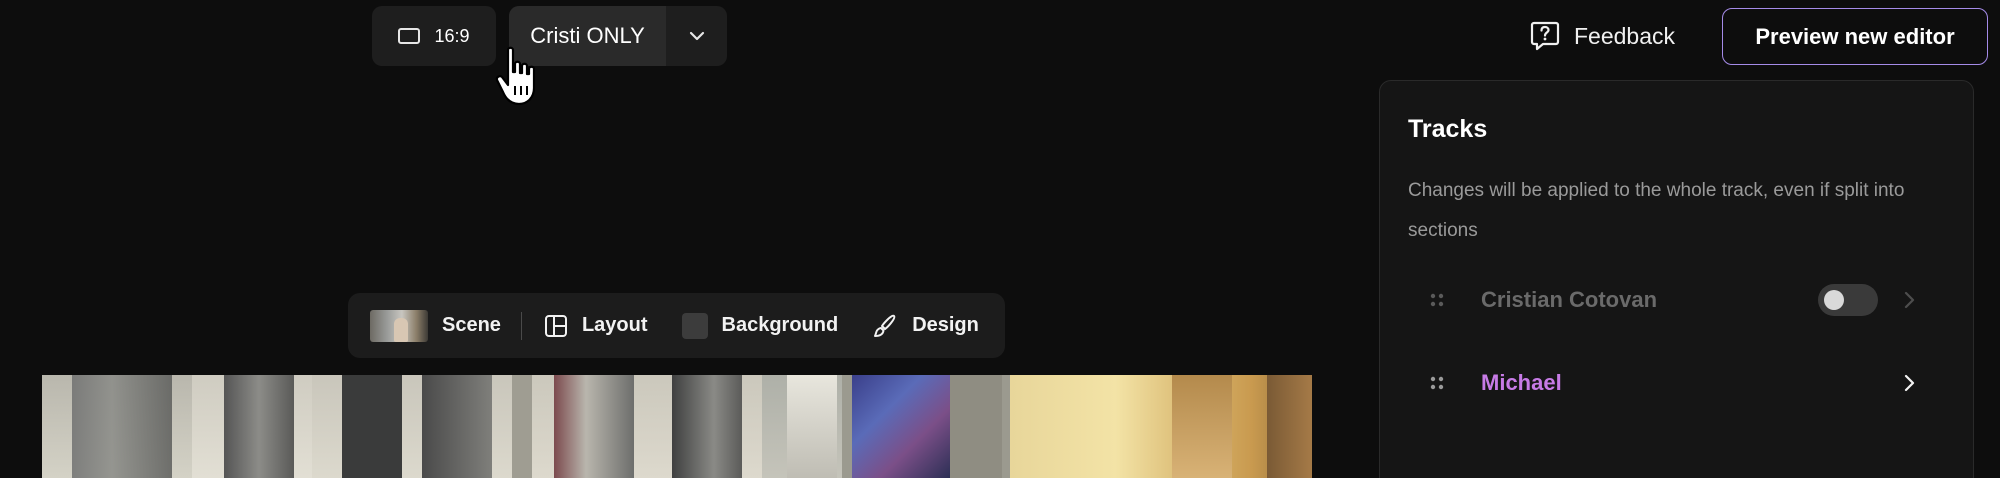 The height and width of the screenshot is (478, 2000). What do you see at coordinates (515, 76) in the screenshot?
I see `hand-cursor-icon` at bounding box center [515, 76].